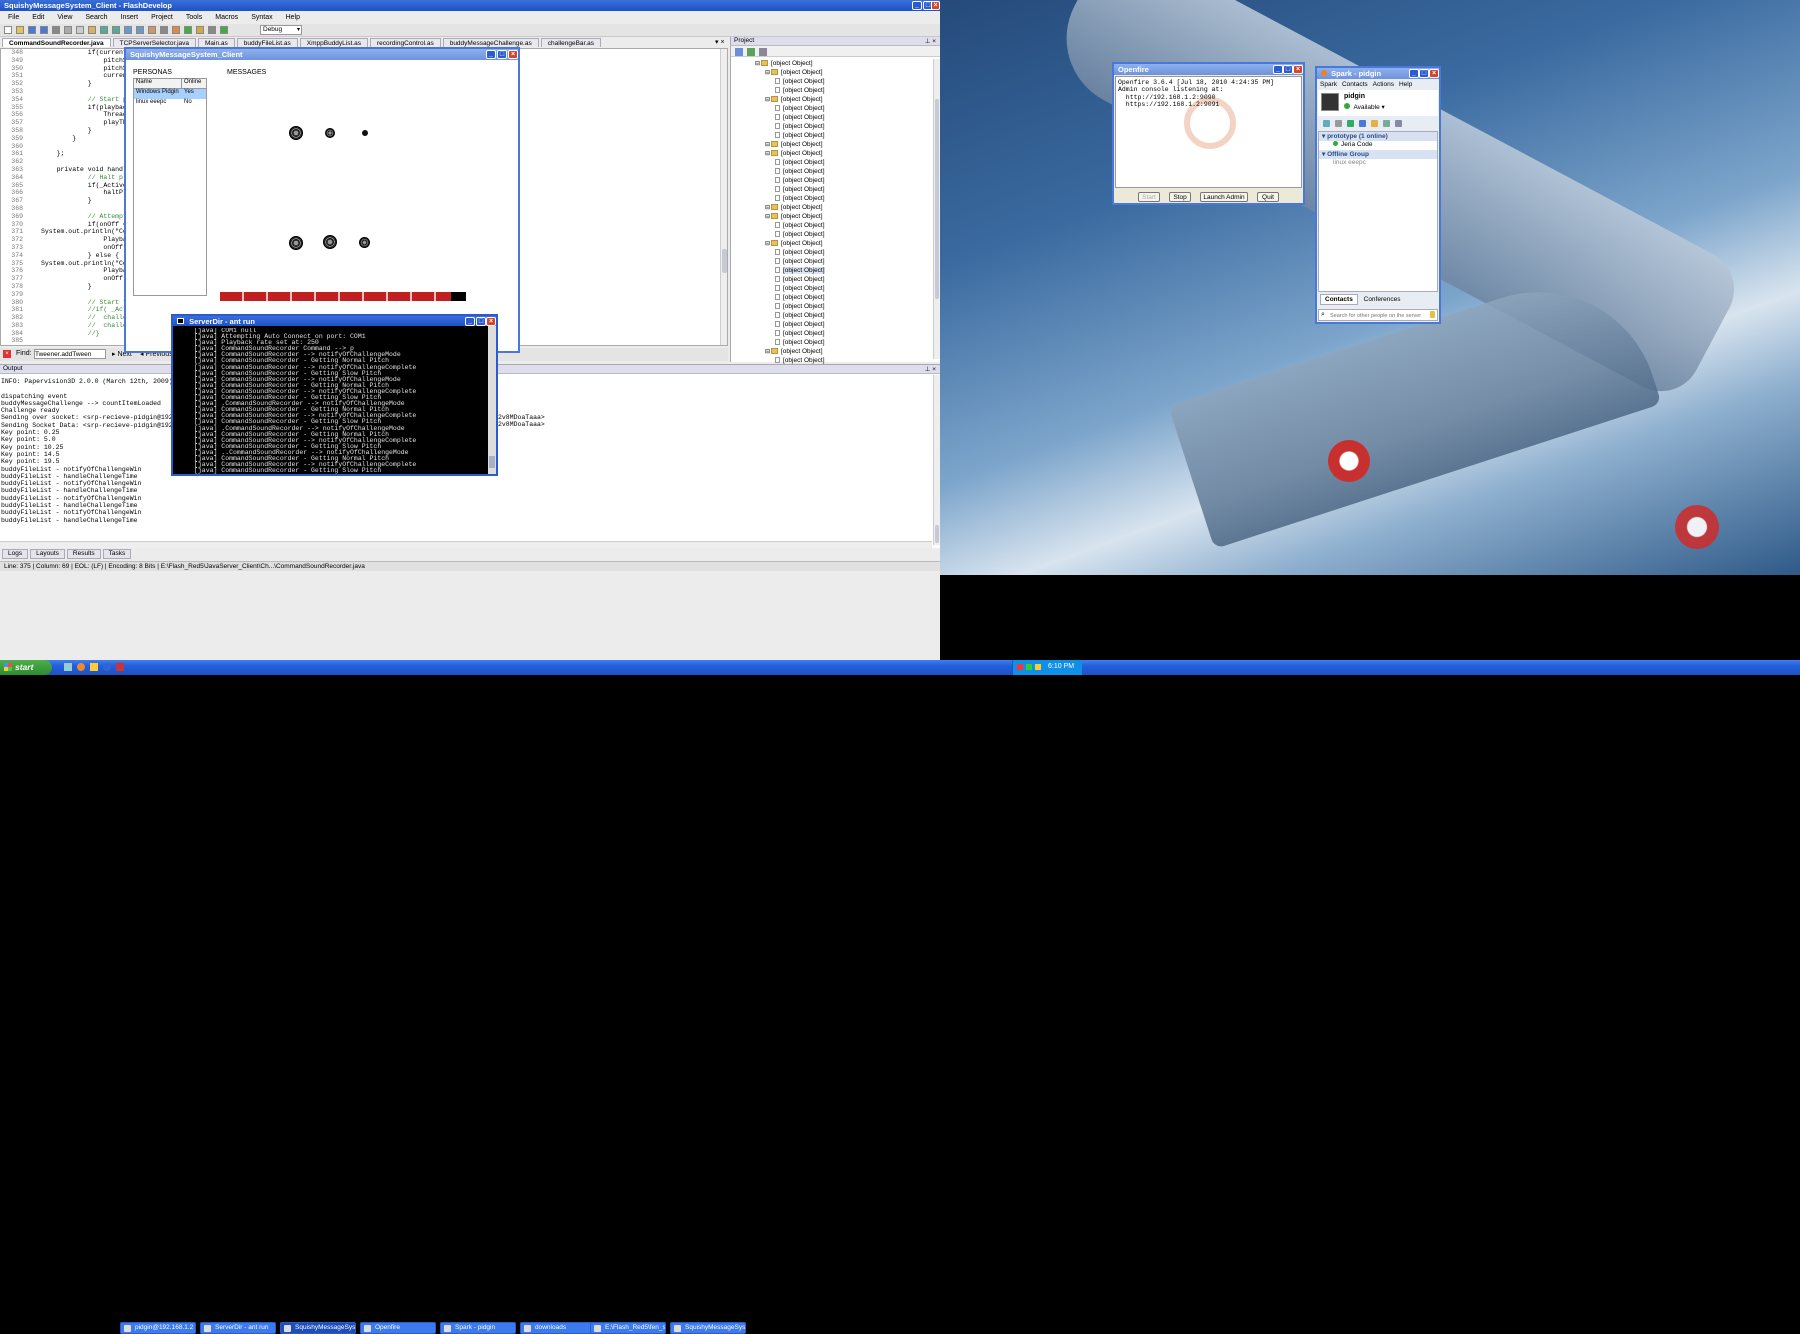  What do you see at coordinates (32, 30) in the screenshot?
I see `save-icon` at bounding box center [32, 30].